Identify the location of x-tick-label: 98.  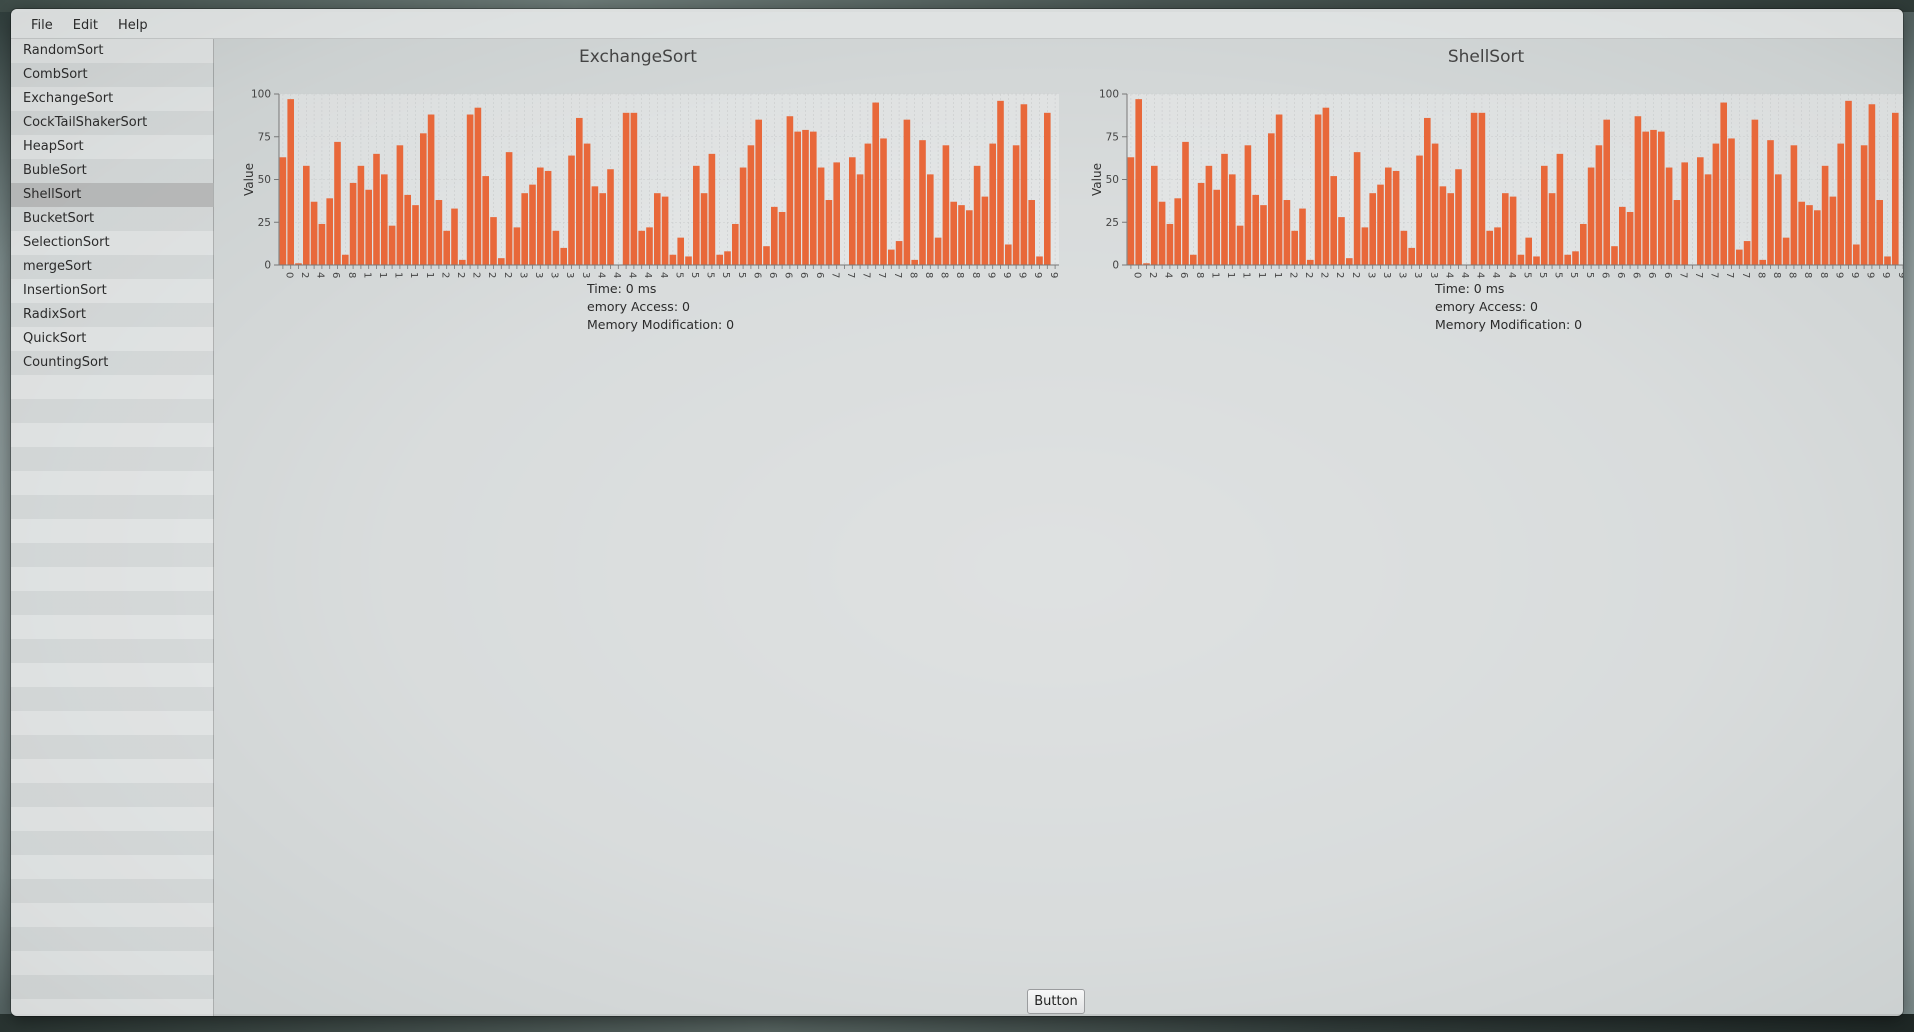
(1053, 275).